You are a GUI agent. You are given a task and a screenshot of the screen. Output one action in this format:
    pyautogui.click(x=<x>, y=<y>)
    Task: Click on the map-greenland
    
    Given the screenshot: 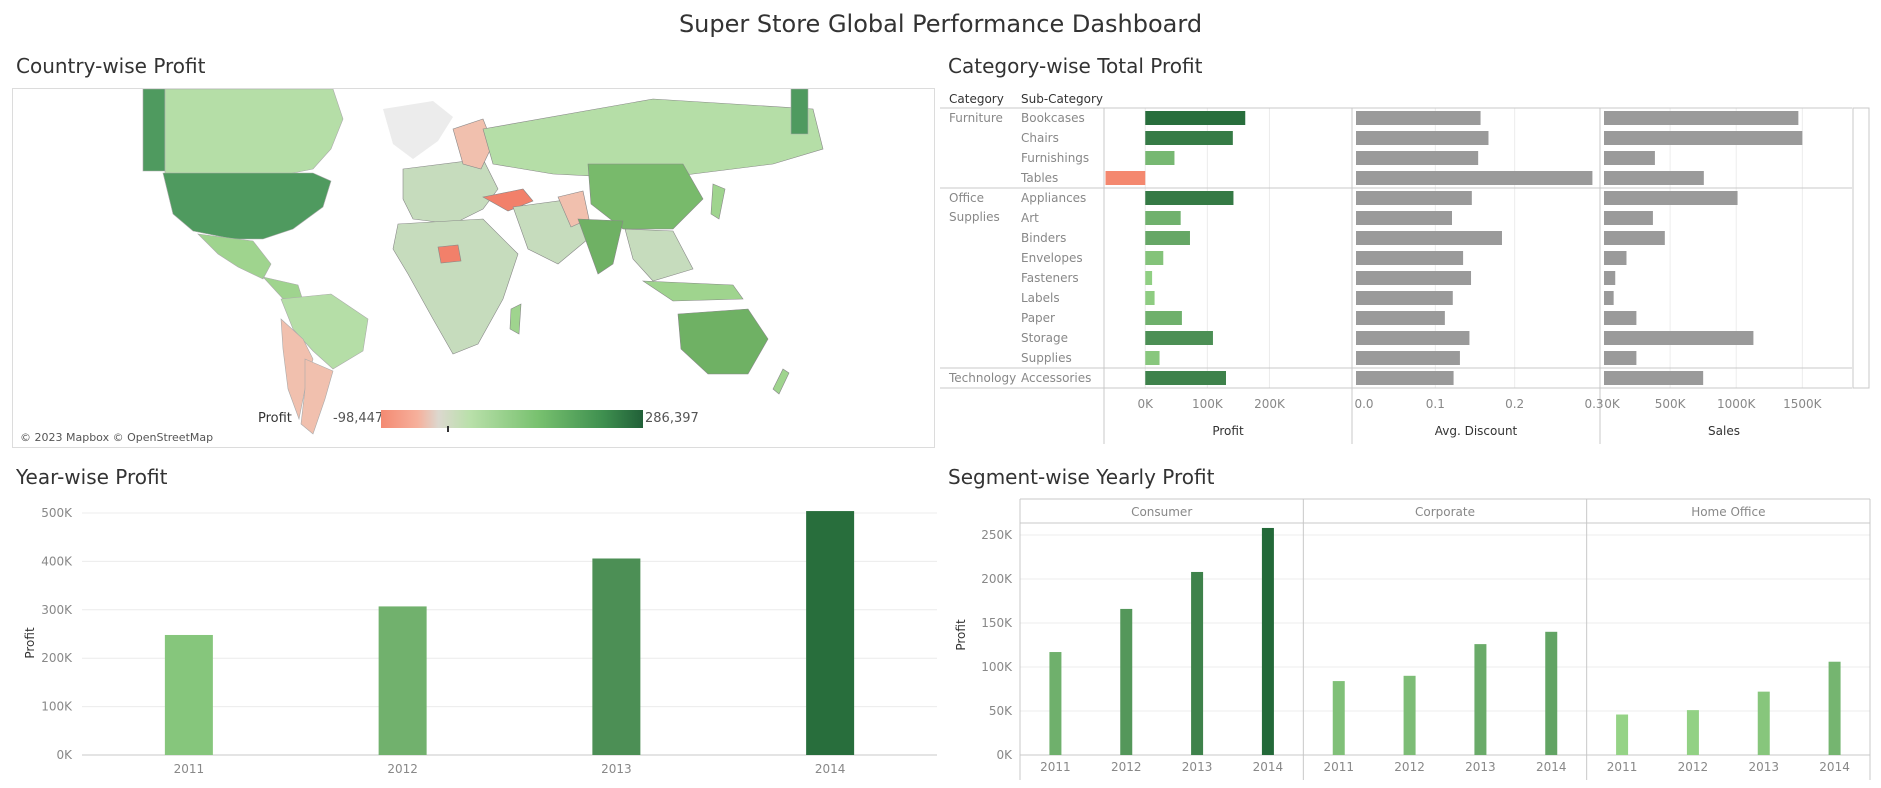 What is the action you would take?
    pyautogui.click(x=418, y=130)
    